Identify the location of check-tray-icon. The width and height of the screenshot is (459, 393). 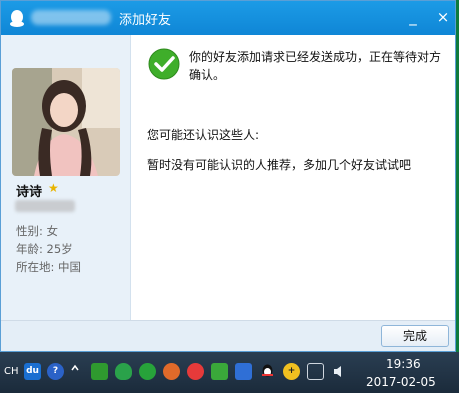
(219, 371).